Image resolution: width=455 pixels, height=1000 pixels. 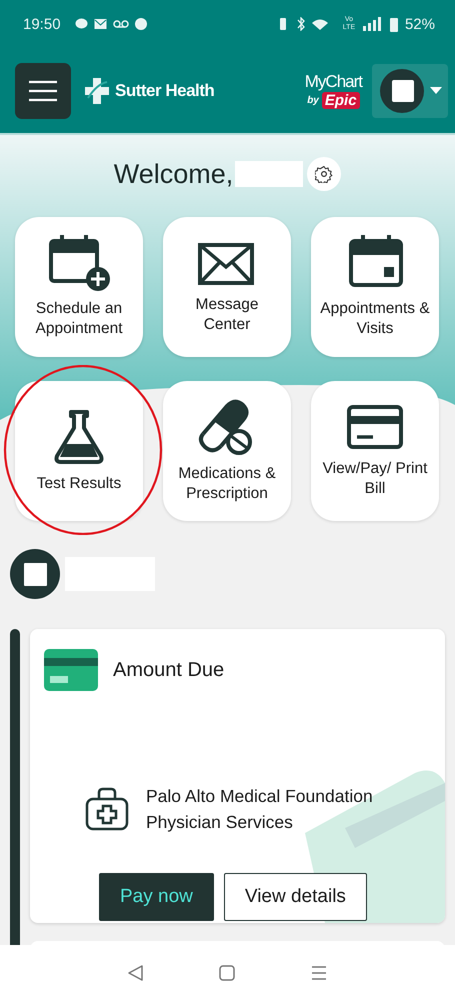 What do you see at coordinates (79, 263) in the screenshot?
I see `calendar-add-icon` at bounding box center [79, 263].